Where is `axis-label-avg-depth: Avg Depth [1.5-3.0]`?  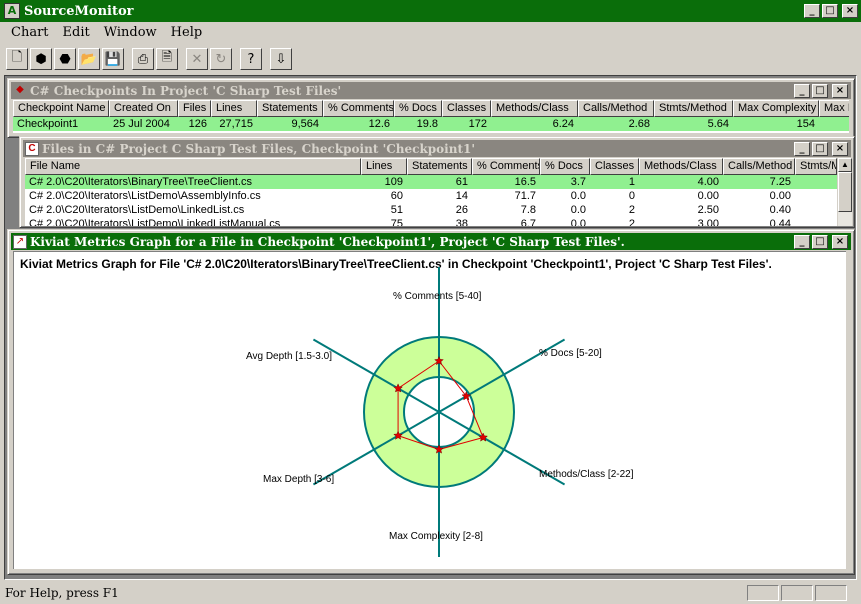
axis-label-avg-depth: Avg Depth [1.5-3.0] is located at coordinates (289, 356).